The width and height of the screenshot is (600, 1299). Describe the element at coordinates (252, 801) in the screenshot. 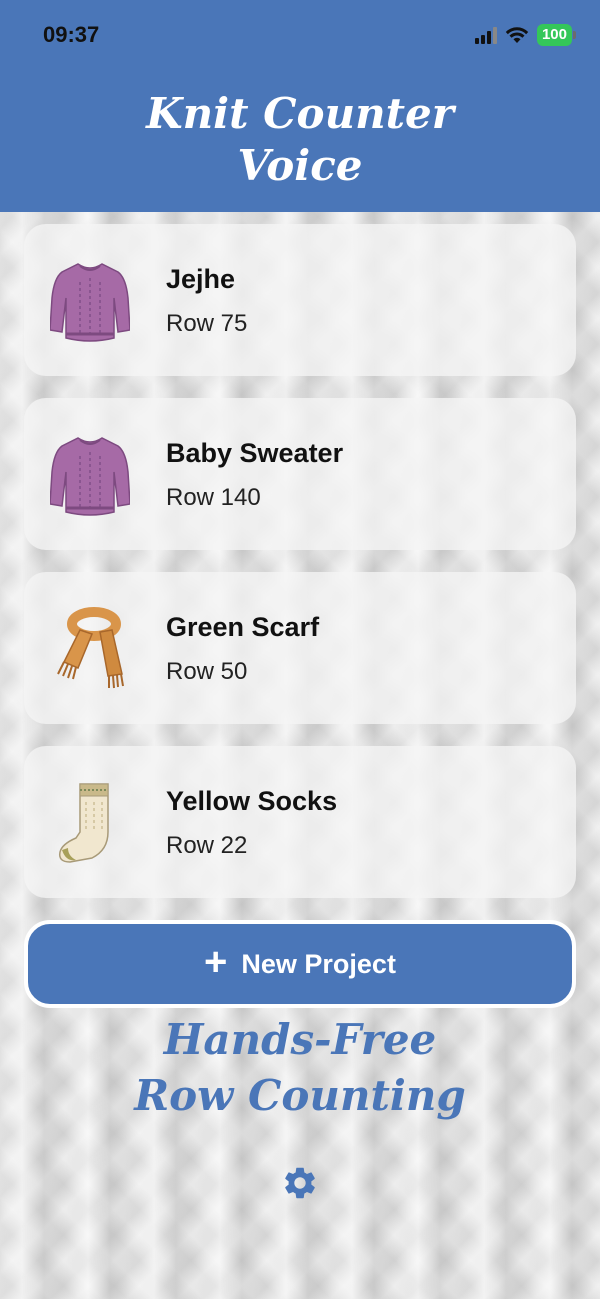

I see `project-name: Yellow Socks` at that location.